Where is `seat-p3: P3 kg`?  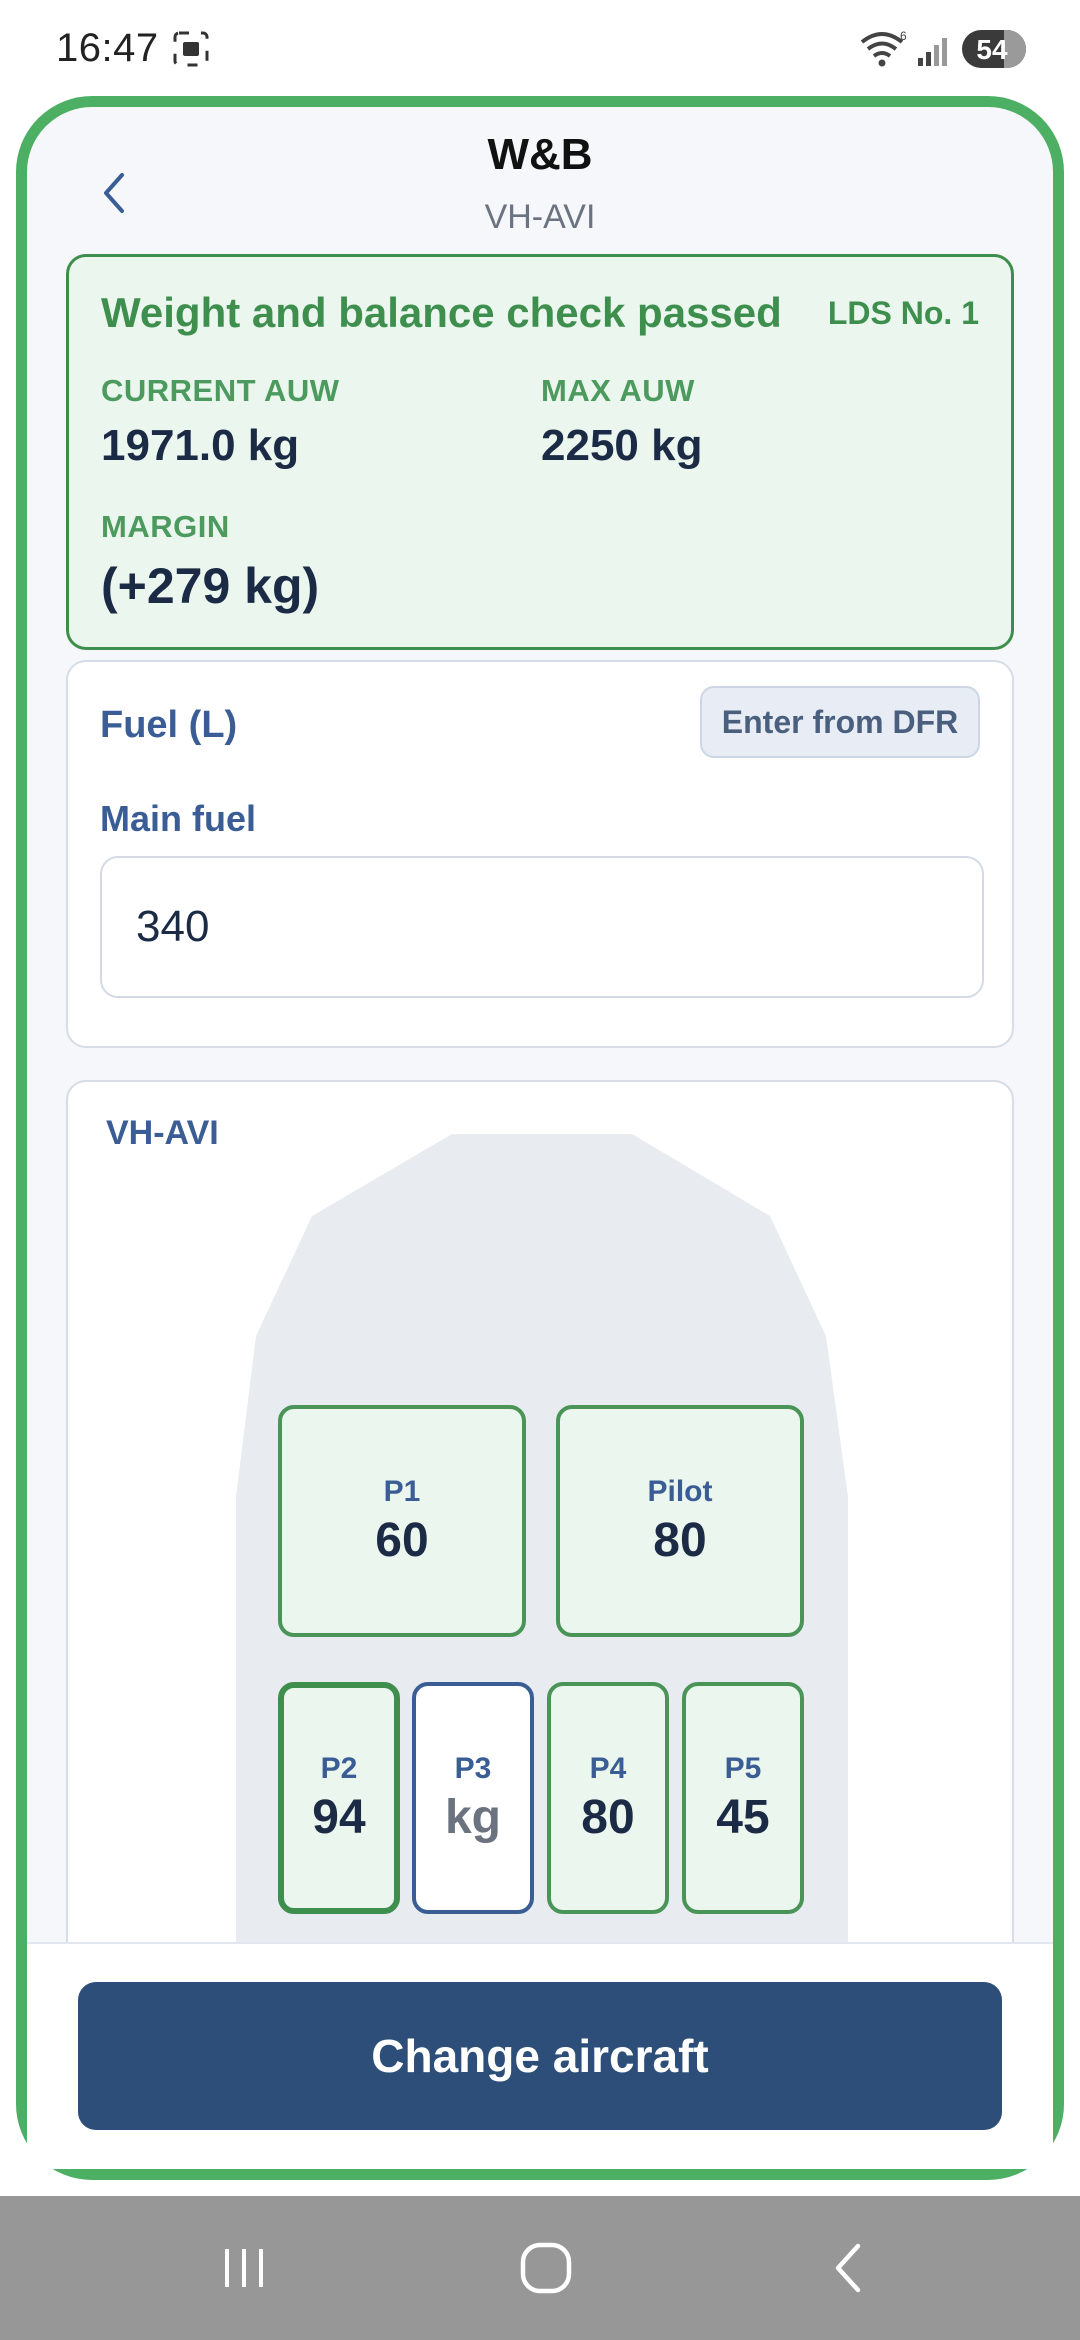 seat-p3: P3 kg is located at coordinates (473, 1798).